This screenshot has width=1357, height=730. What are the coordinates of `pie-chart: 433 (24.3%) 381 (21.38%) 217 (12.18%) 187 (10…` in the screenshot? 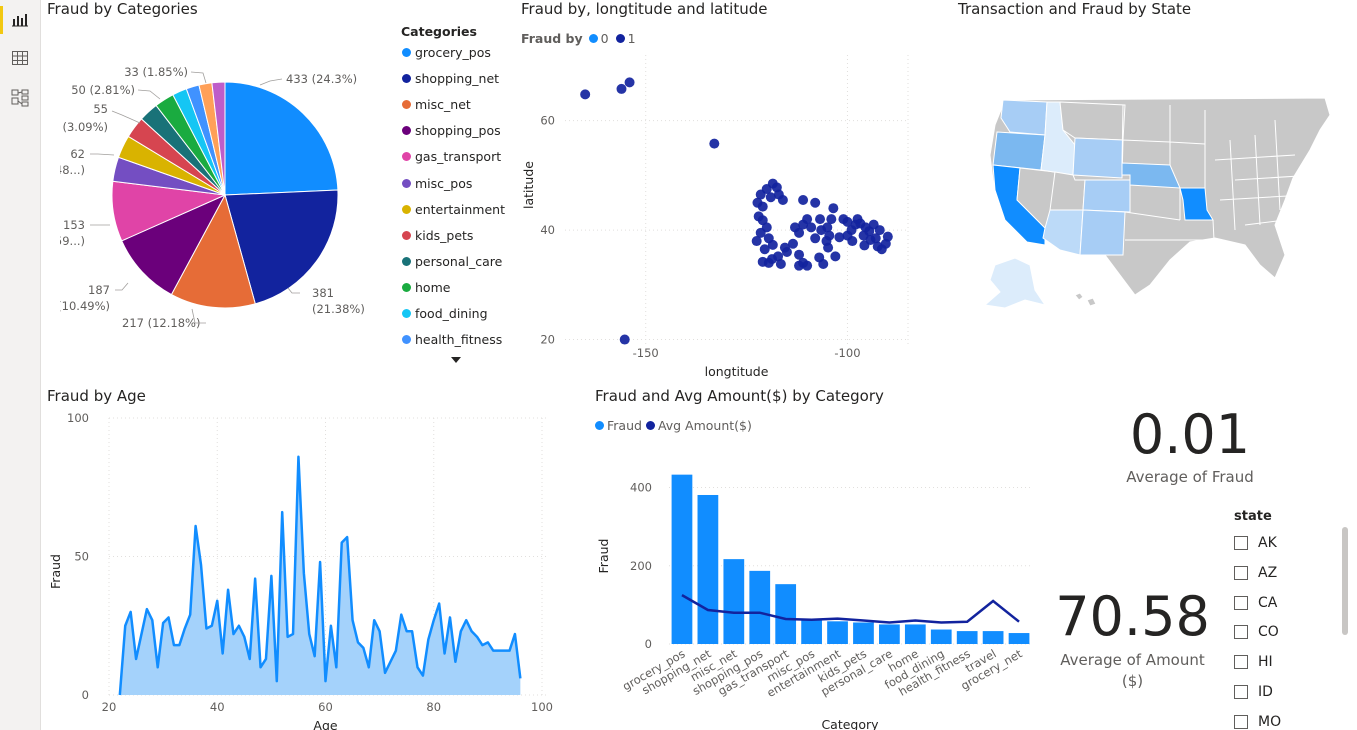 It's located at (230, 200).